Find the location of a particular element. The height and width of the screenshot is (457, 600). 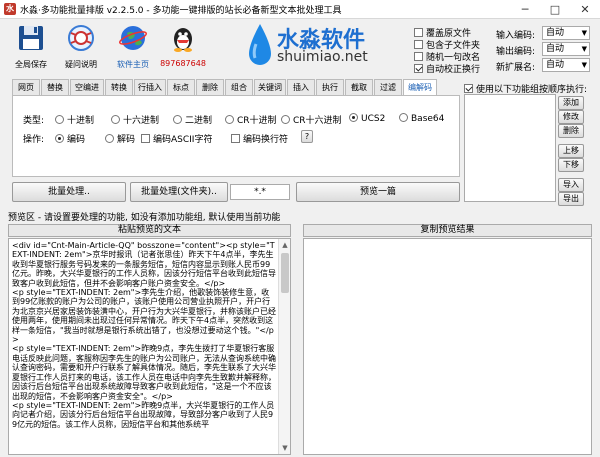

paste-scrollbar: ▲ ▼ is located at coordinates (284, 346).